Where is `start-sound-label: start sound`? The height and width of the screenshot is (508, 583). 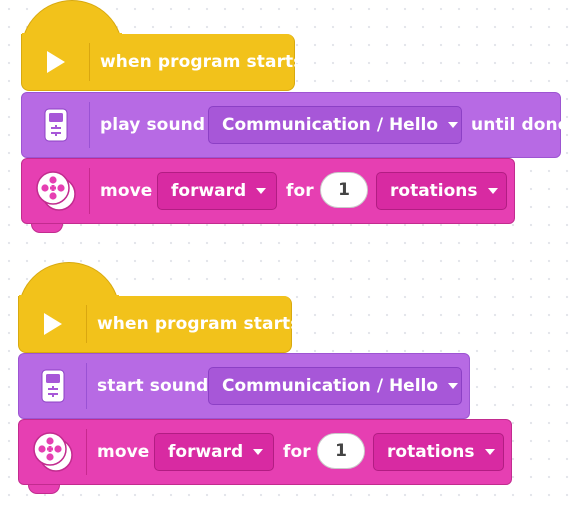 start-sound-label: start sound is located at coordinates (153, 386).